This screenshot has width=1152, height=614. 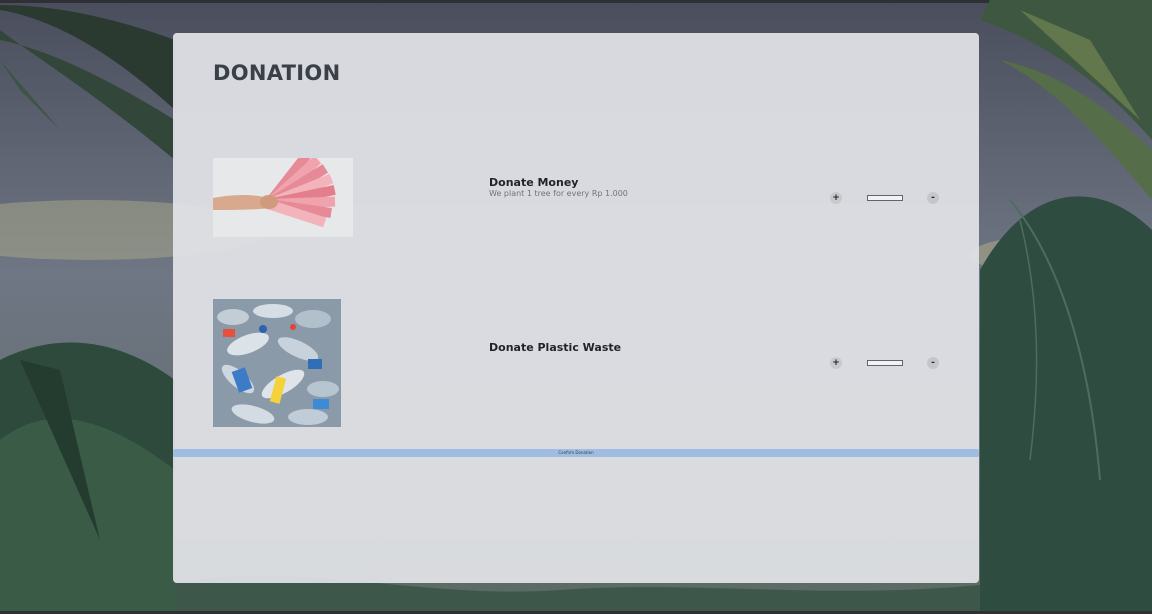 I want to click on money-quantity-input, so click(x=885, y=198).